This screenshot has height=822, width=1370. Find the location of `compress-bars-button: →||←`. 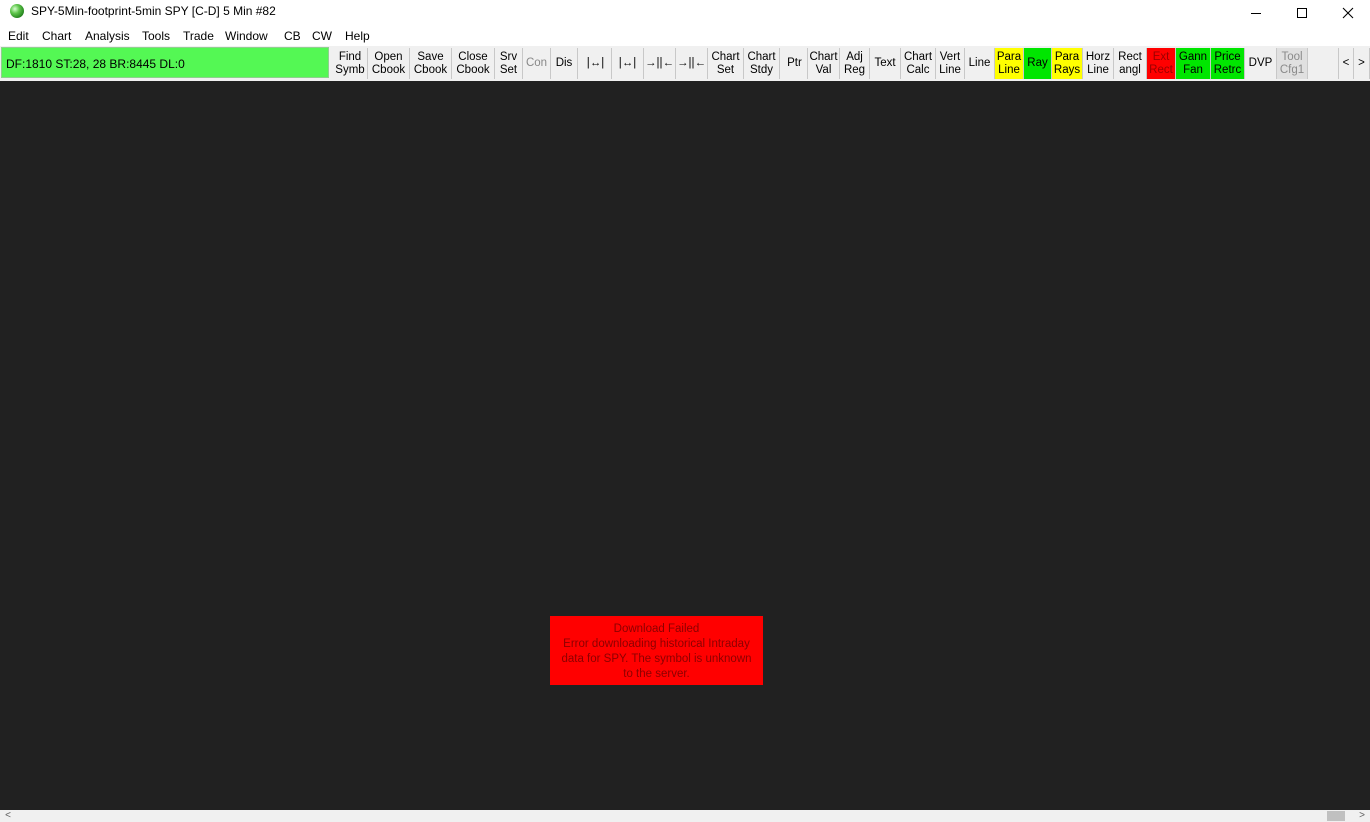

compress-bars-button: →||← is located at coordinates (660, 63).